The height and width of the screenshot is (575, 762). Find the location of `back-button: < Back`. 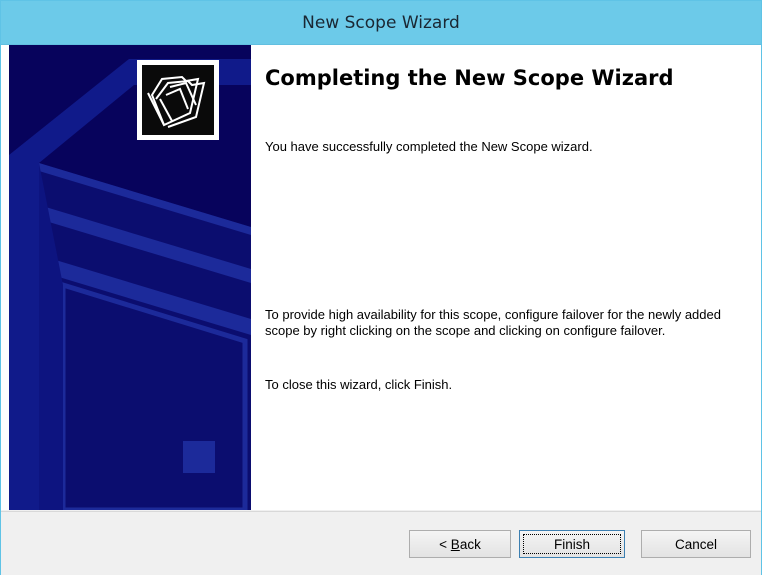

back-button: < Back is located at coordinates (460, 544).